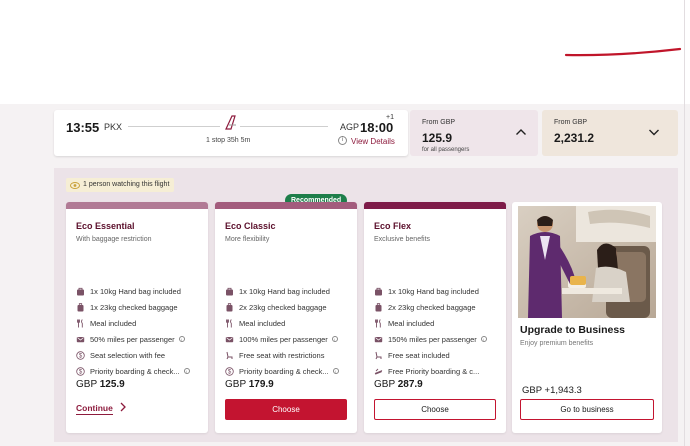 The image size is (690, 446). I want to click on fare-feature-text: 1x 23kg checked baggage, so click(134, 307).